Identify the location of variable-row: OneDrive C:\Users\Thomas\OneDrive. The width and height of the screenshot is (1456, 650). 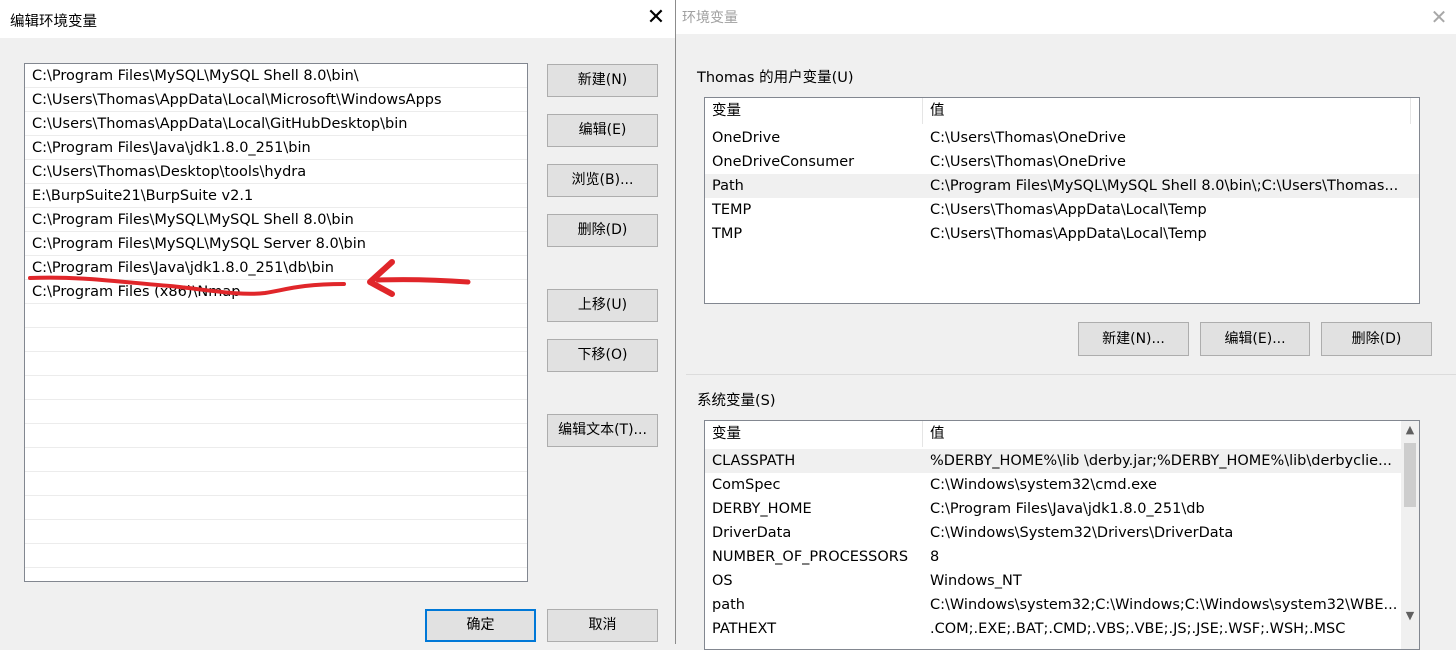
(1062, 138).